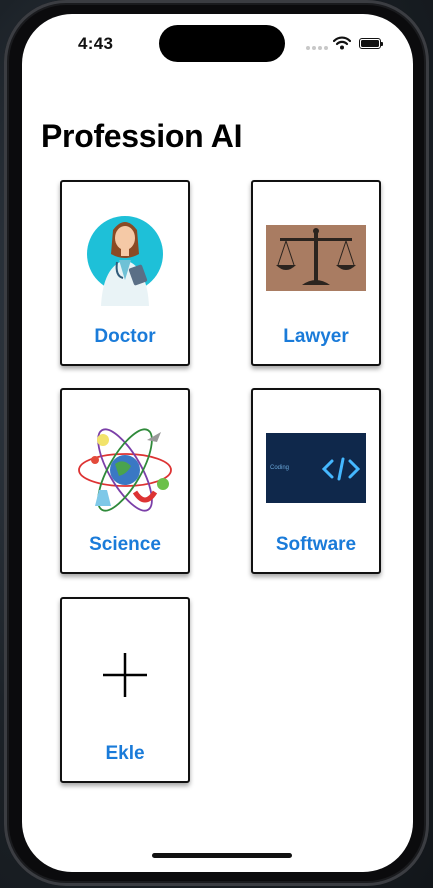 Image resolution: width=433 pixels, height=888 pixels. Describe the element at coordinates (317, 49) in the screenshot. I see `cellular-signal-icon` at that location.